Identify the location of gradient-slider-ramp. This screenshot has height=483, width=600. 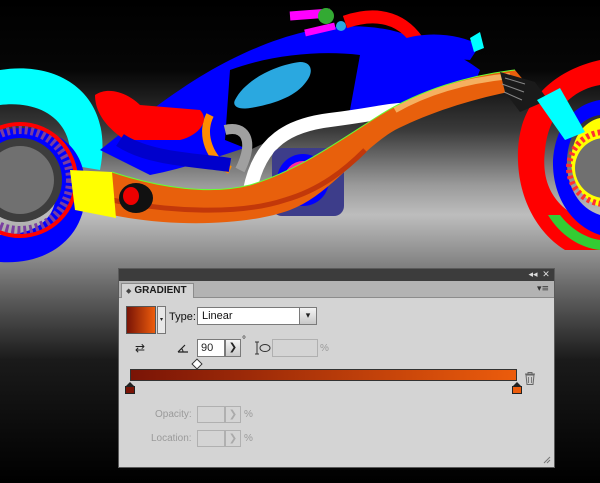
(323, 375).